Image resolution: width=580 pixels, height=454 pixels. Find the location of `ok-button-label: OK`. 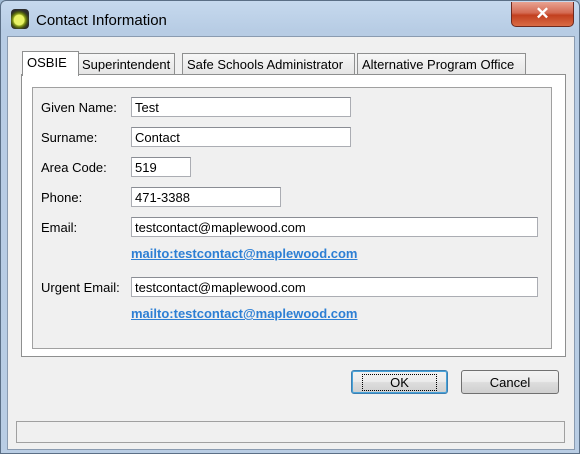

ok-button-label: OK is located at coordinates (399, 382).